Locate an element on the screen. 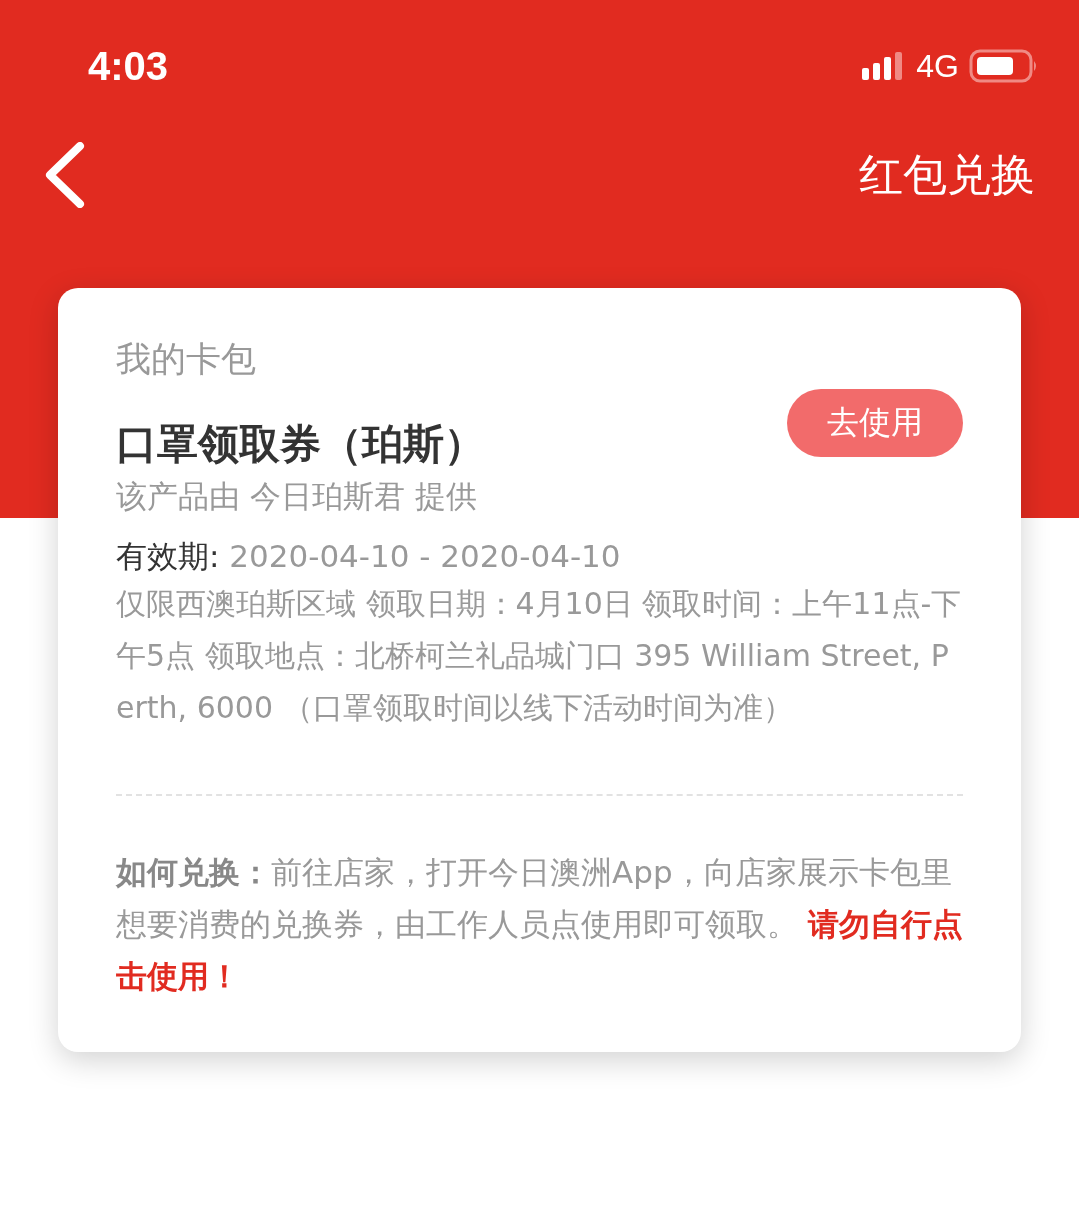 The image size is (1079, 1217). provider-text: 该产品由 今日珀斯君 提供 is located at coordinates (297, 496).